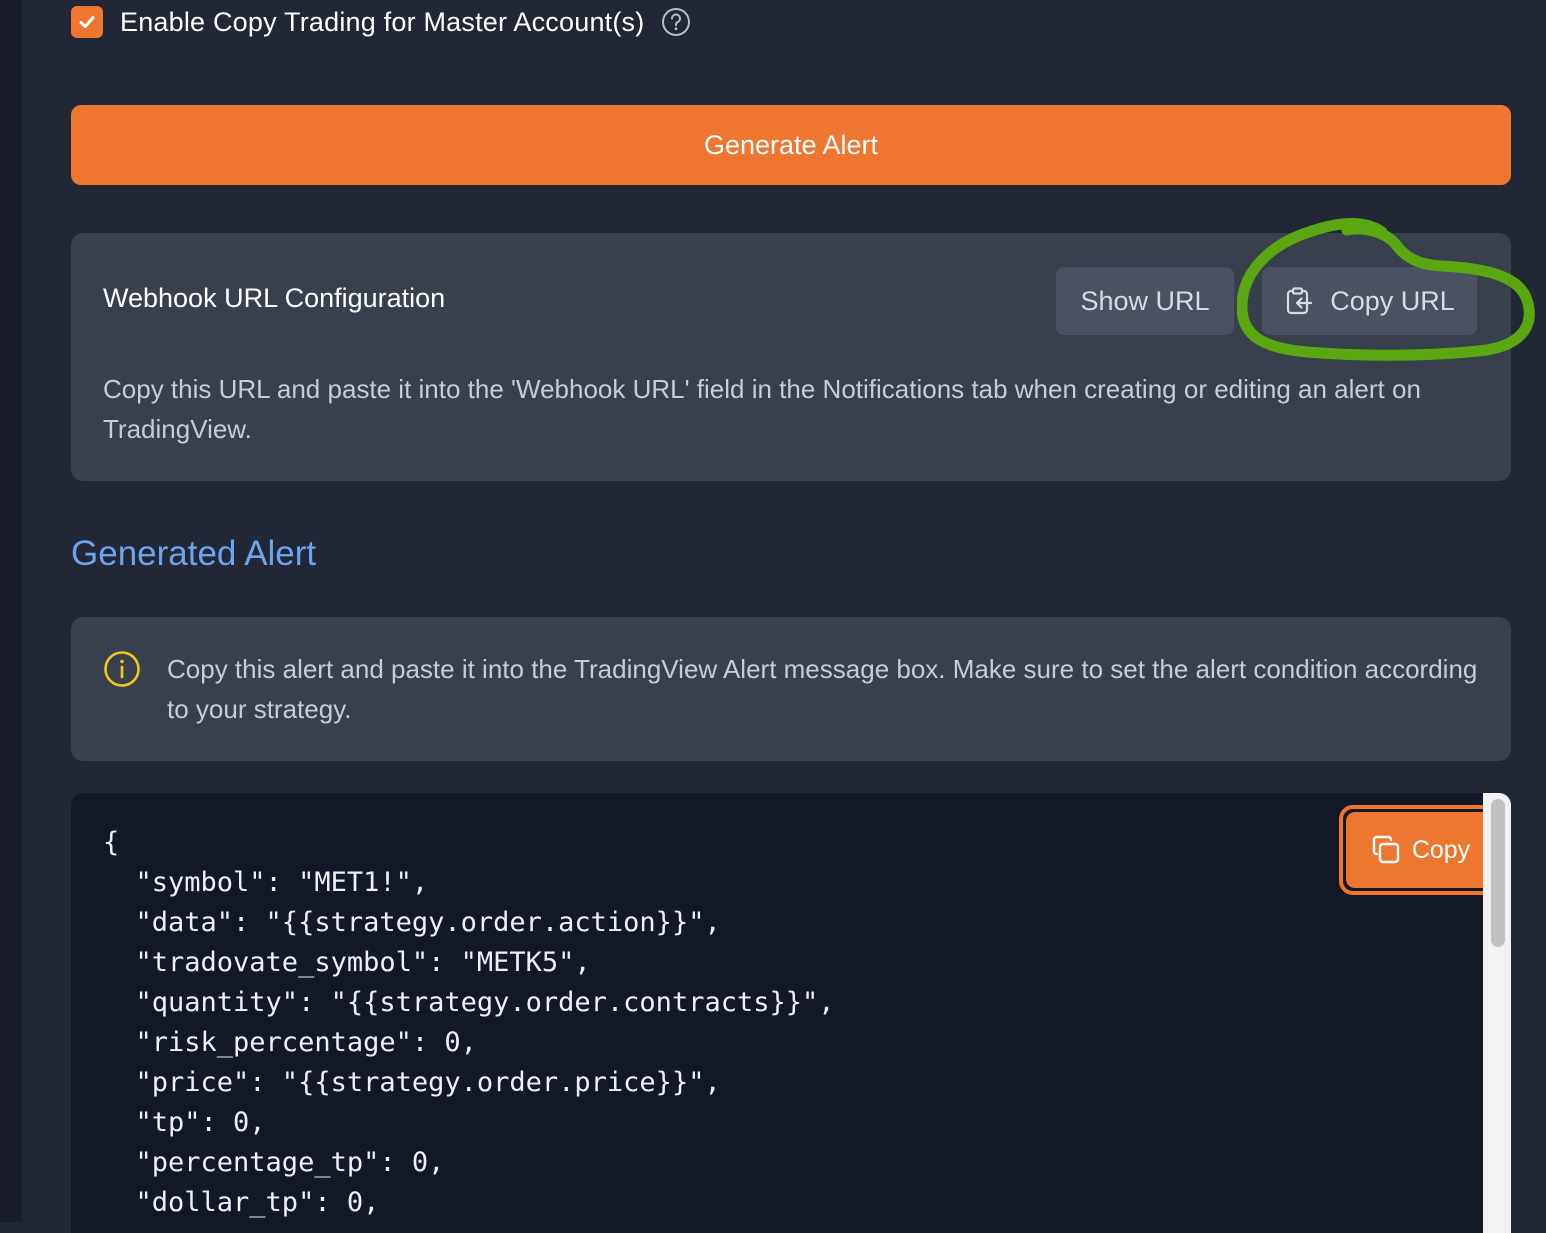 Image resolution: width=1546 pixels, height=1233 pixels. What do you see at coordinates (290, 1042) in the screenshot?
I see `code-line: "risk_percentage": 0,` at bounding box center [290, 1042].